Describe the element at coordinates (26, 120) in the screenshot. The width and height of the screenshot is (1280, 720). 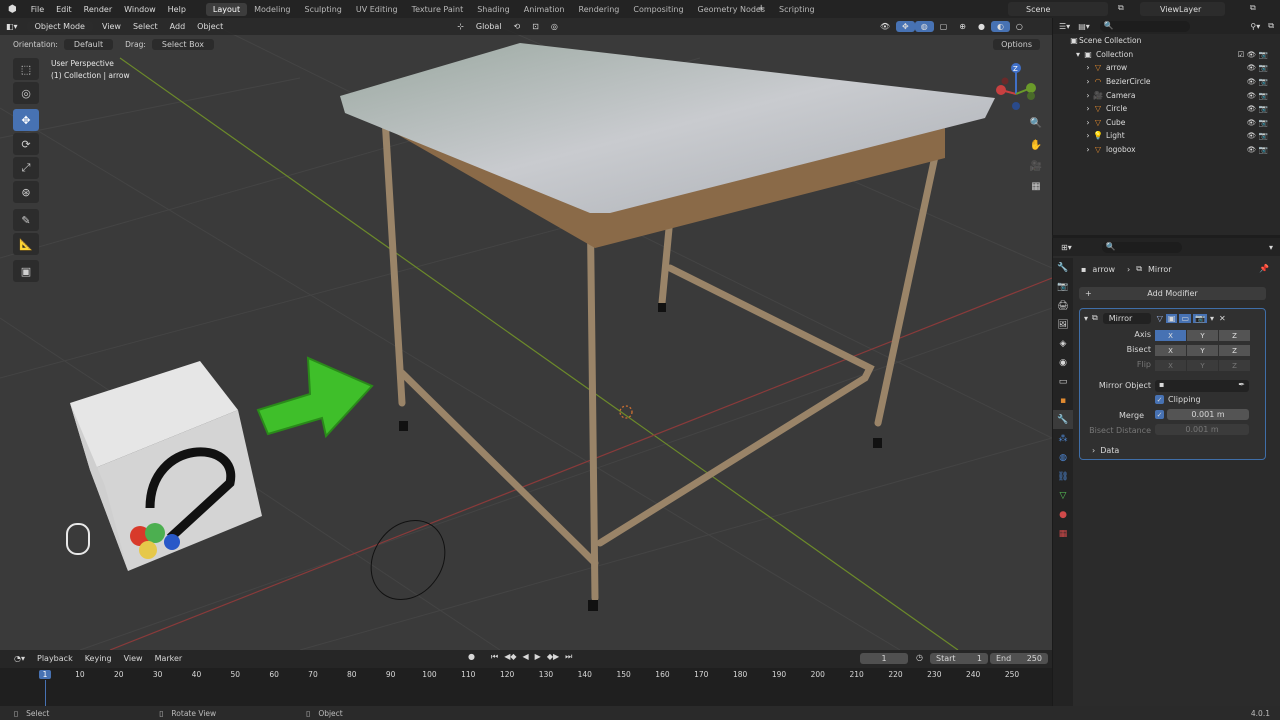
I see `move-tool-icon: ✥` at that location.